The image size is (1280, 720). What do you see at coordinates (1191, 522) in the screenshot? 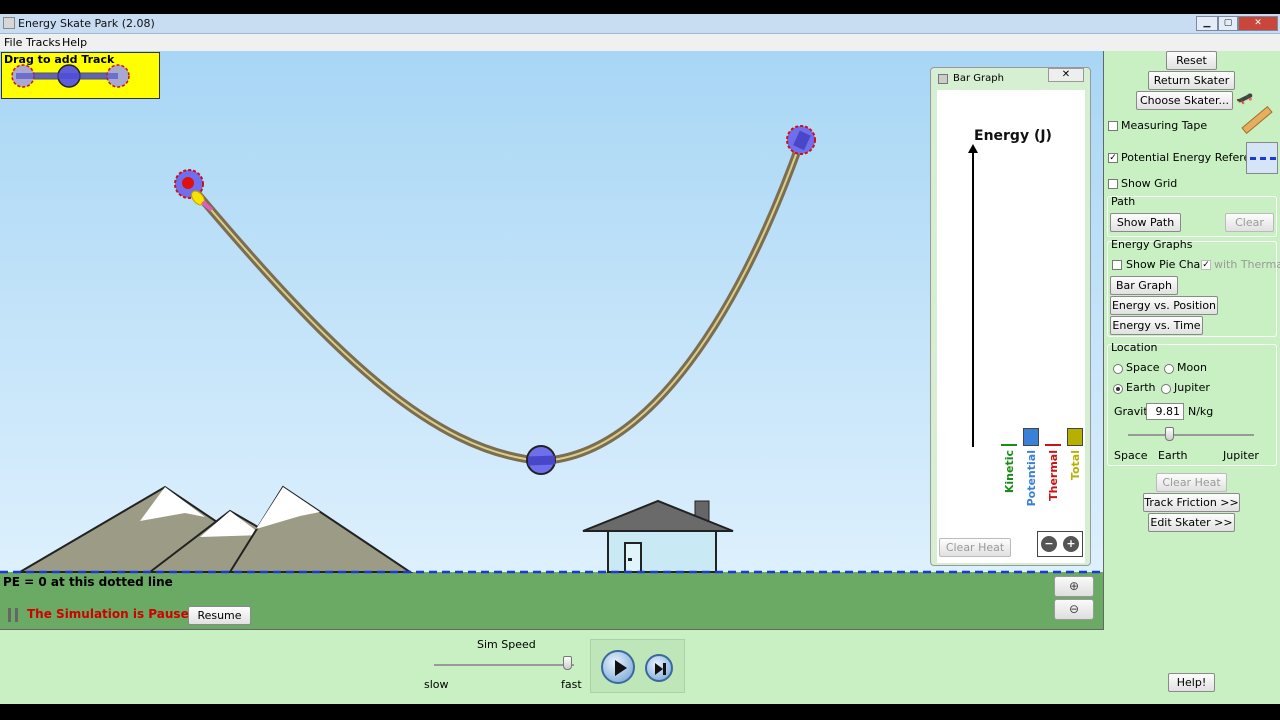
I see `edit-skater-button: Edit Skater >>` at bounding box center [1191, 522].